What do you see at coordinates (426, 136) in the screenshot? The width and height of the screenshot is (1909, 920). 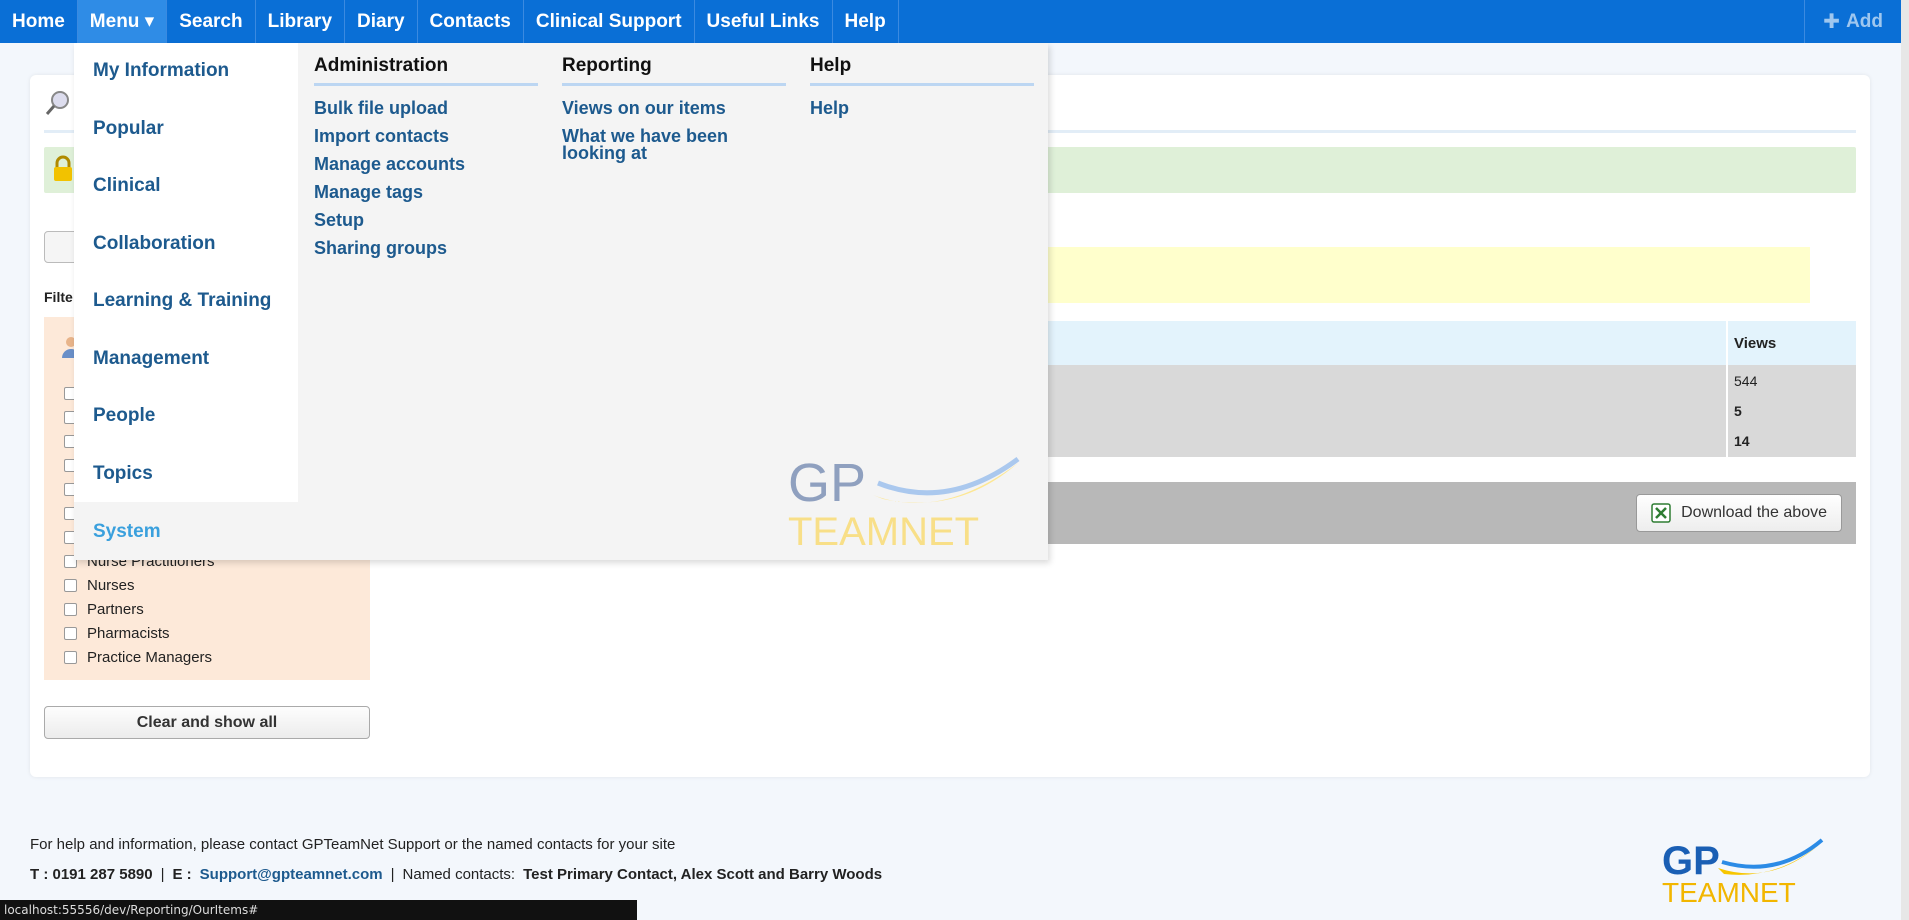 I see `link-import-contacts: Import contacts` at bounding box center [426, 136].